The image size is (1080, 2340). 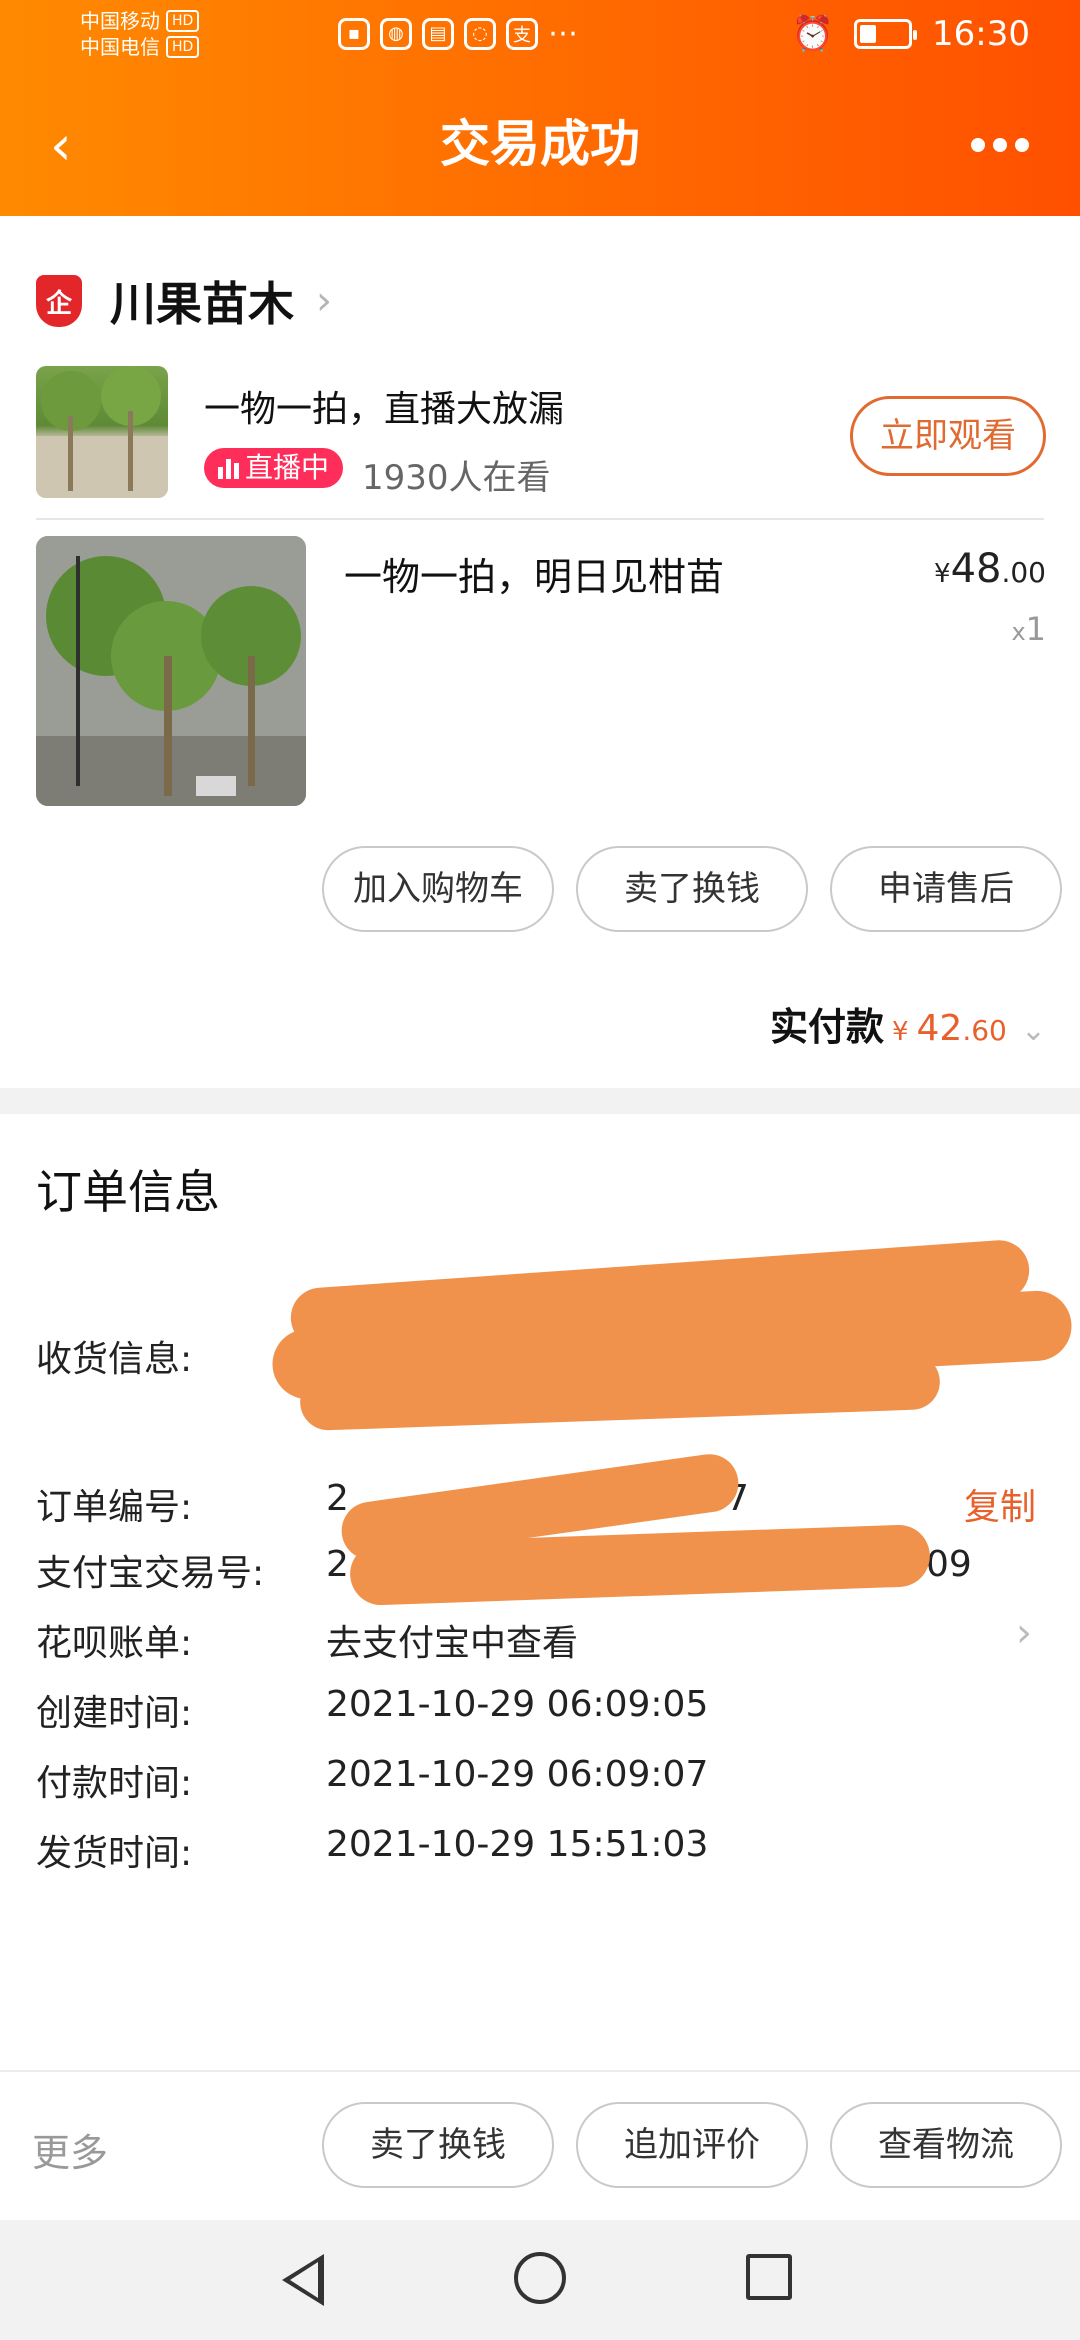 What do you see at coordinates (438, 889) in the screenshot?
I see `add-to-cart-button: 加入购物车` at bounding box center [438, 889].